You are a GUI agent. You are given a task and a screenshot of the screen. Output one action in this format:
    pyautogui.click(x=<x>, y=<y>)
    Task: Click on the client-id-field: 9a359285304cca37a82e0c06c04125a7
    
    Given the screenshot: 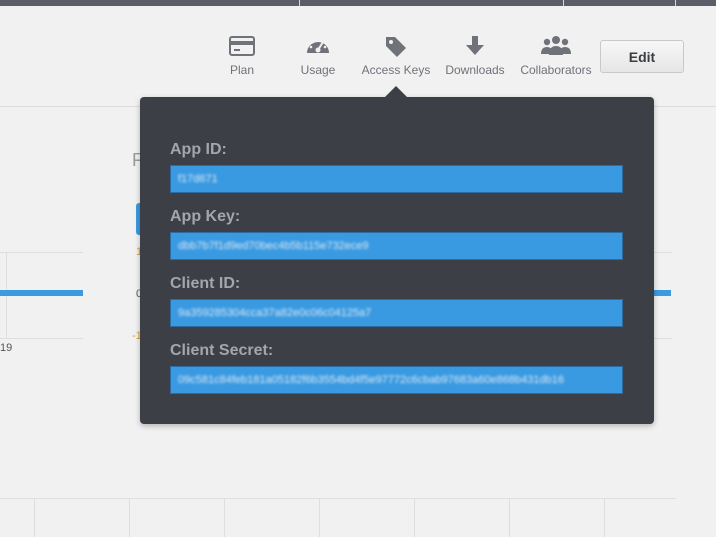 What is the action you would take?
    pyautogui.click(x=396, y=313)
    